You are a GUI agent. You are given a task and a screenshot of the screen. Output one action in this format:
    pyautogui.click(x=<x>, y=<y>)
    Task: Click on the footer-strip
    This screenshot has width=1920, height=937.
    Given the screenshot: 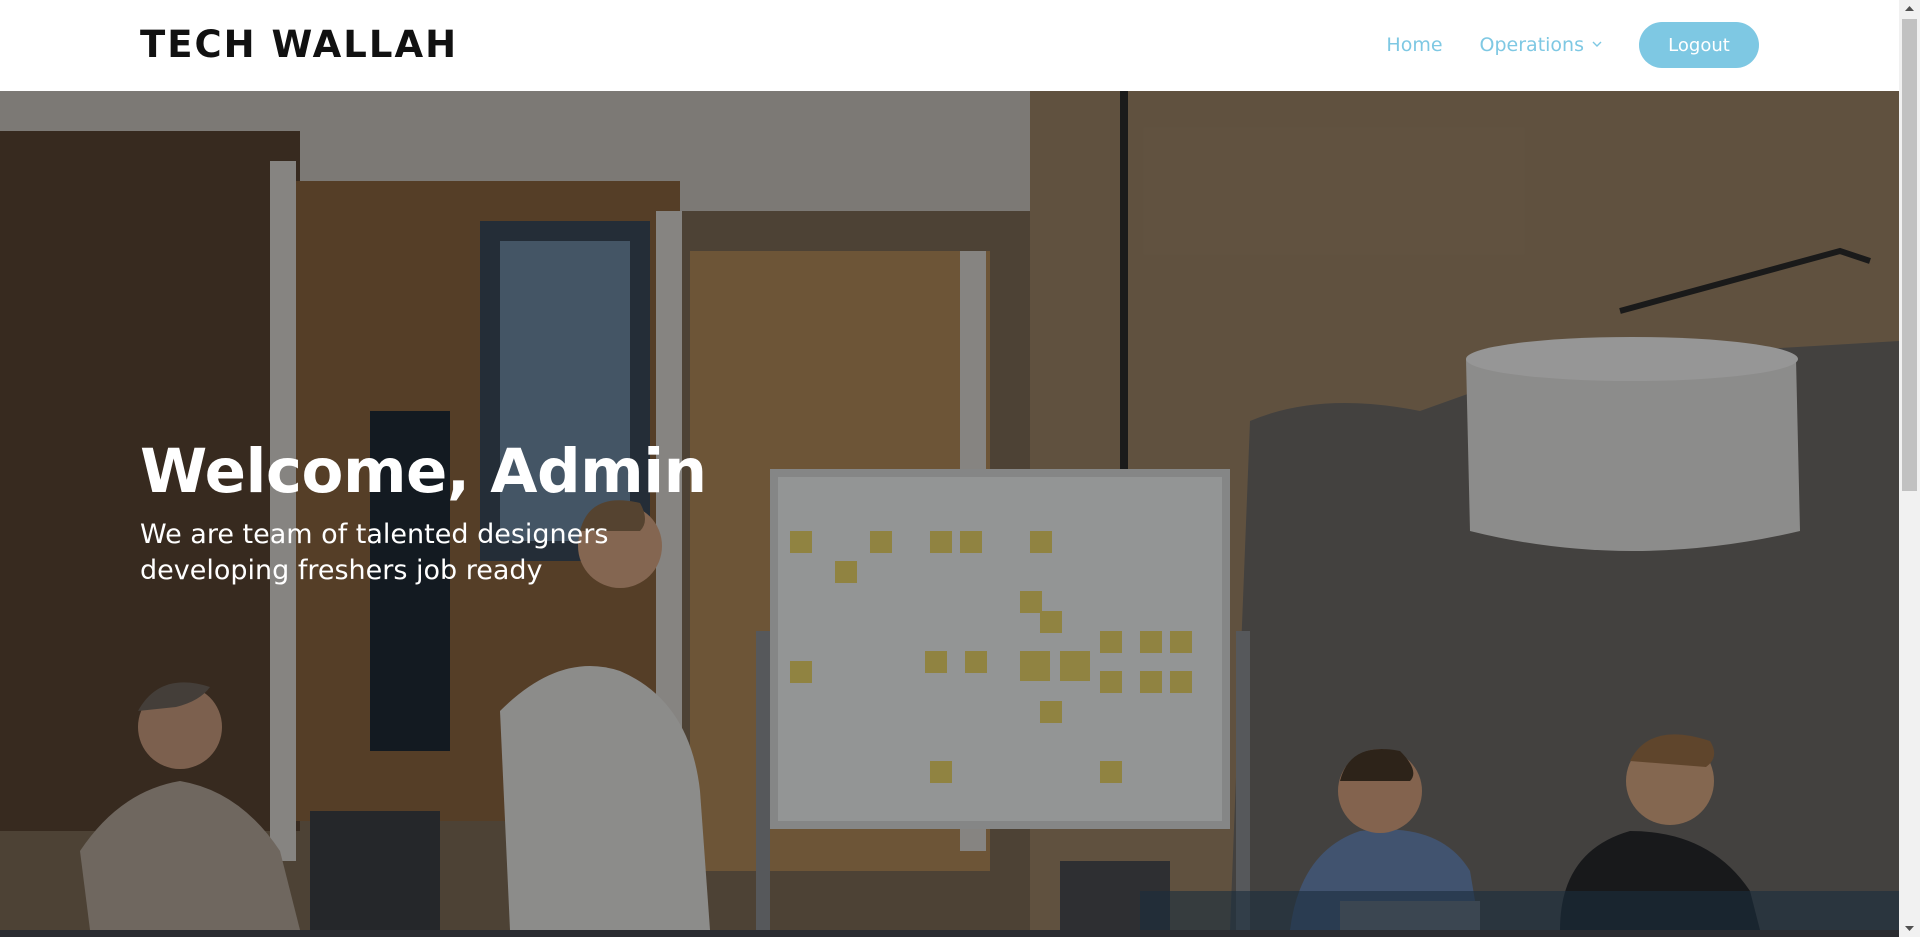 What is the action you would take?
    pyautogui.click(x=949, y=933)
    